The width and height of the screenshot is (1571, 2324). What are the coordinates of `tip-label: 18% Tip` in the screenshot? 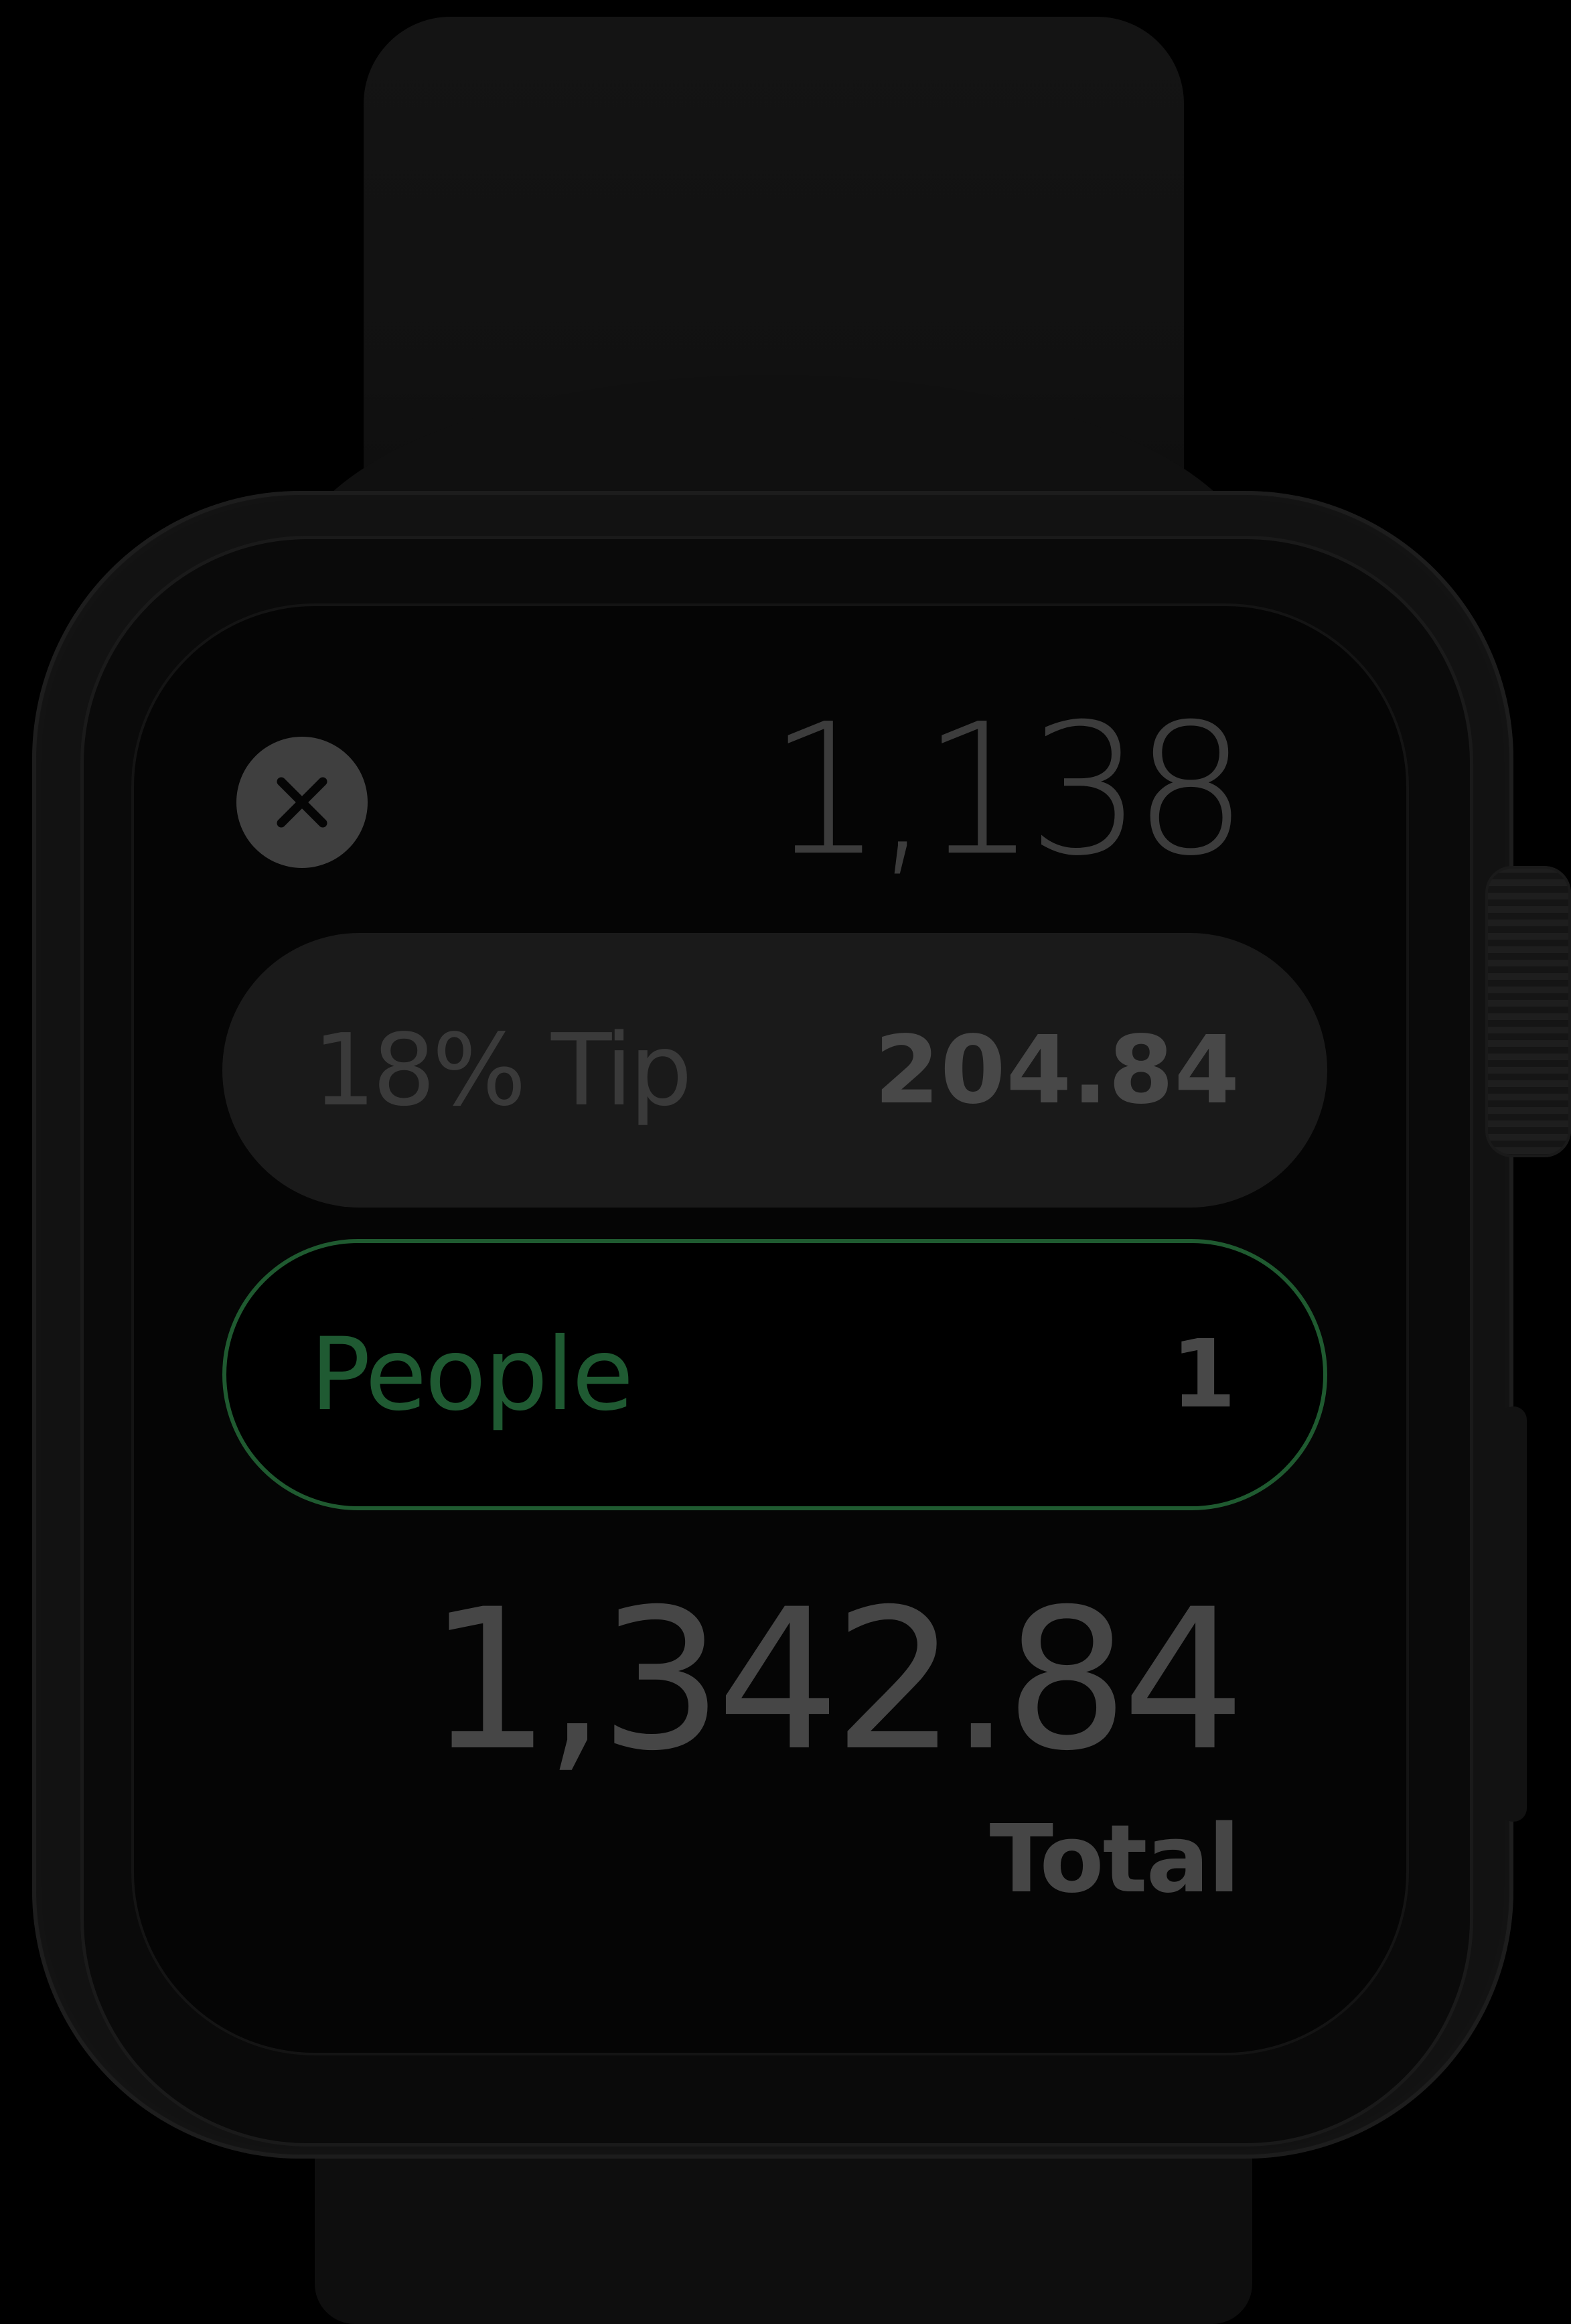 It's located at (503, 1070).